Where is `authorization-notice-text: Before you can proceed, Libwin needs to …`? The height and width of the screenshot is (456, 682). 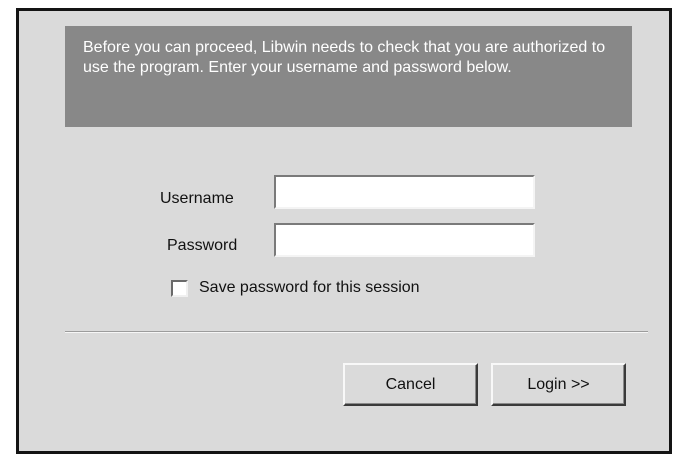
authorization-notice-text: Before you can proceed, Libwin needs to … is located at coordinates (344, 57).